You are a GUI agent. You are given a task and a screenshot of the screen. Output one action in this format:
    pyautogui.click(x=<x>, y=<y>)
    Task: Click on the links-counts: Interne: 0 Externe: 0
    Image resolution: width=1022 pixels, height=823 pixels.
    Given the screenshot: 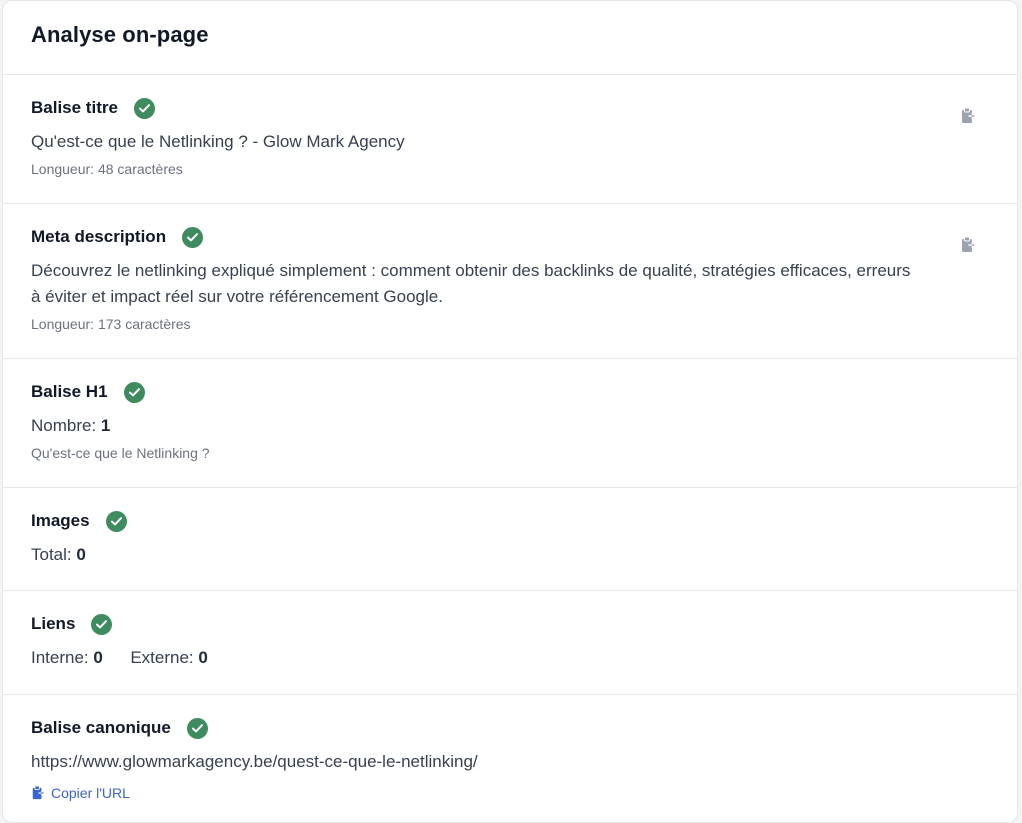 What is the action you would take?
    pyautogui.click(x=510, y=658)
    